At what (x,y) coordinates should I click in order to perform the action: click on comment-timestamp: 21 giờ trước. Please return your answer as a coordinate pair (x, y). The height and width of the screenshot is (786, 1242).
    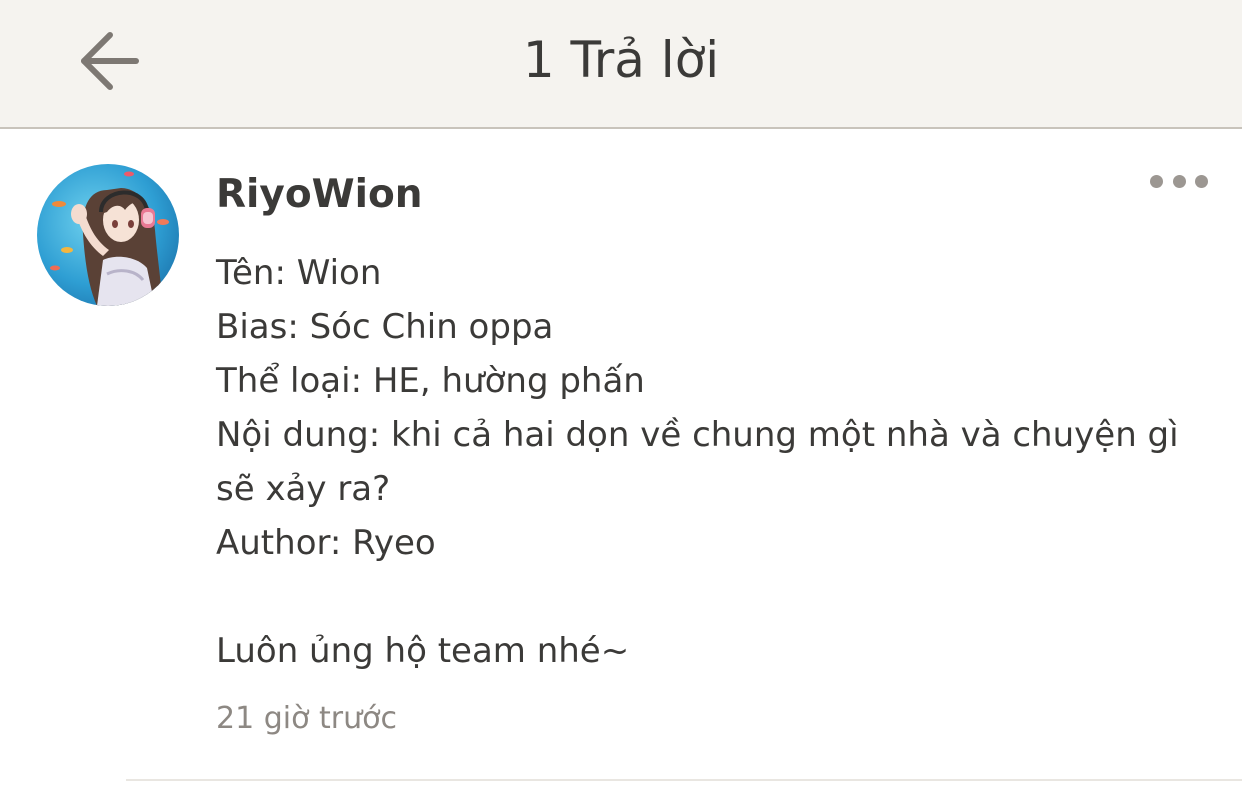
    Looking at the image, I should click on (306, 718).